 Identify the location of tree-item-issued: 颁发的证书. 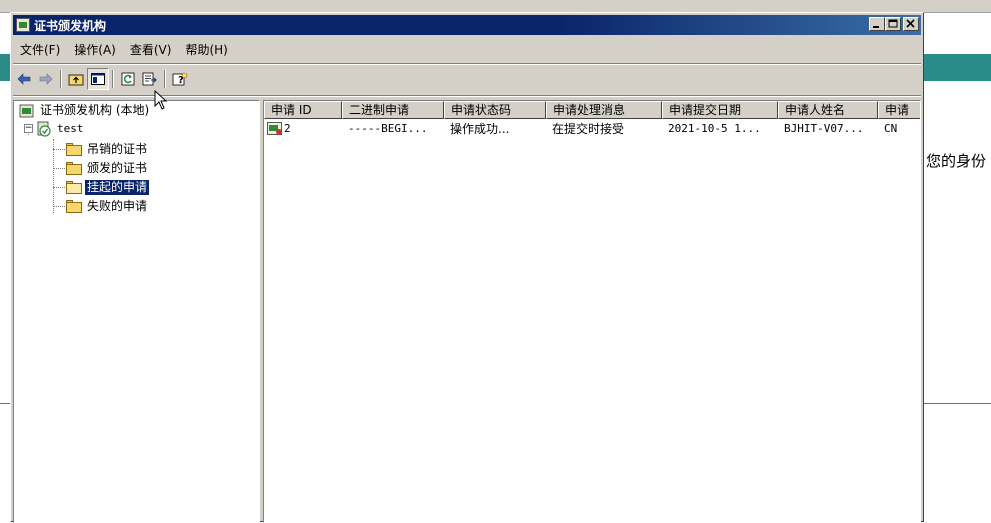
(107, 168).